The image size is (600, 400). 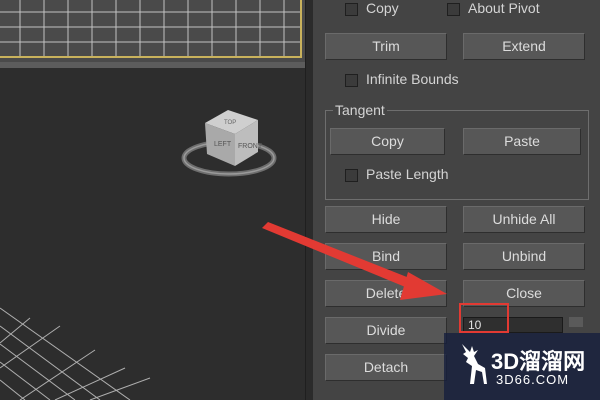 I want to click on tangent-paste-button: Paste, so click(x=522, y=141).